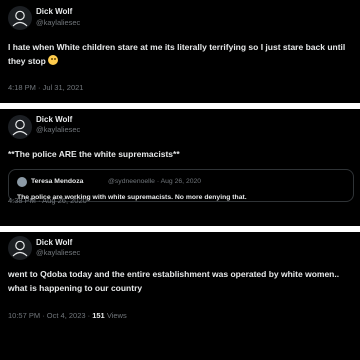 The width and height of the screenshot is (360, 360). Describe the element at coordinates (155, 181) in the screenshot. I see `quoted-author-handle-date: @sydneenoelle · Aug 26, 2020` at that location.